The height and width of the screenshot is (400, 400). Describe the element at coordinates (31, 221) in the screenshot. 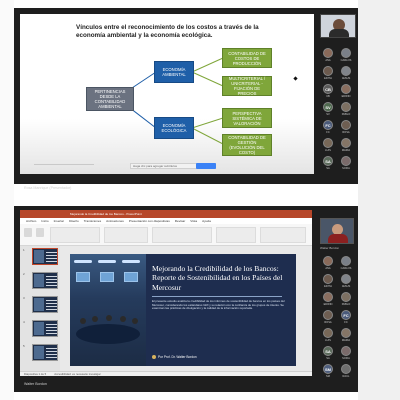

I see `ribbon-tab-archivo: Archivo` at that location.